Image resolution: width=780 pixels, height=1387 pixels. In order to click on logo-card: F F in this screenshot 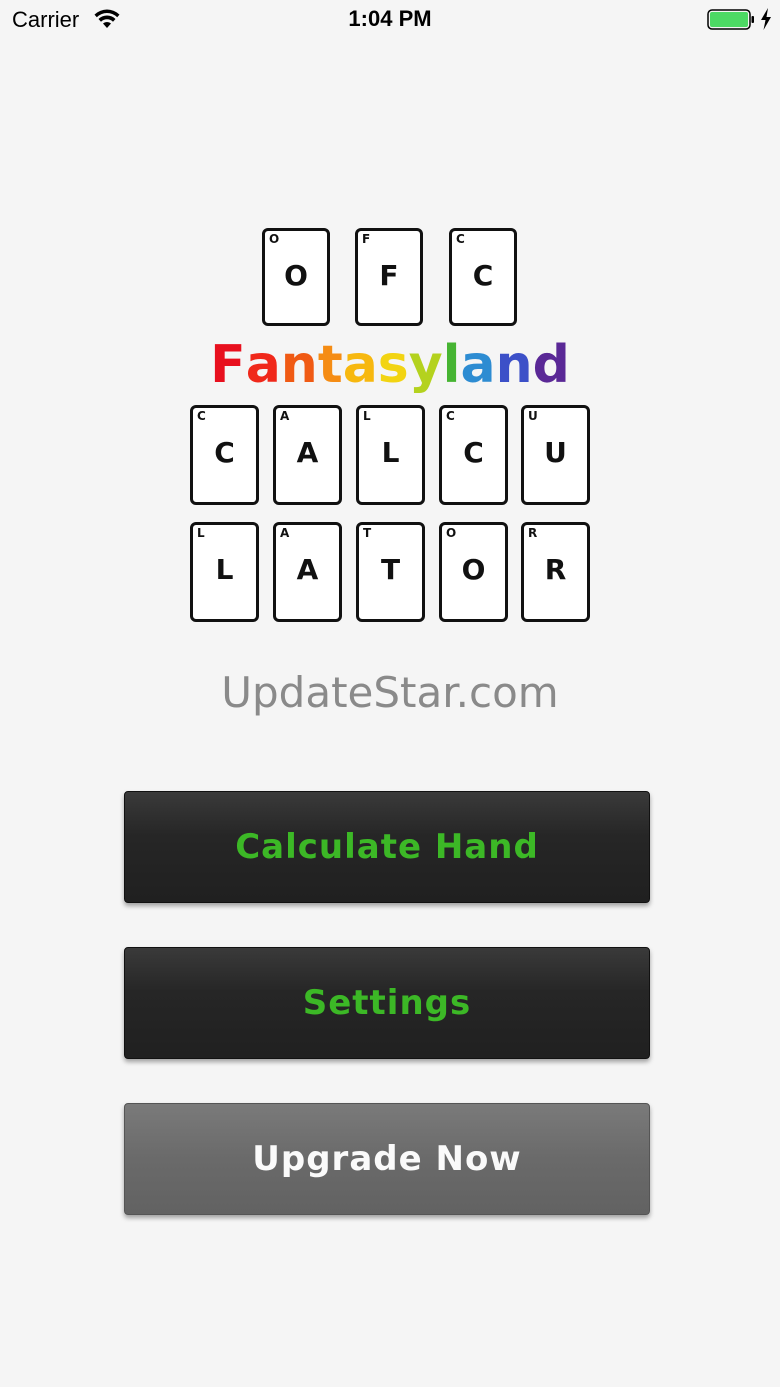, I will do `click(389, 277)`.